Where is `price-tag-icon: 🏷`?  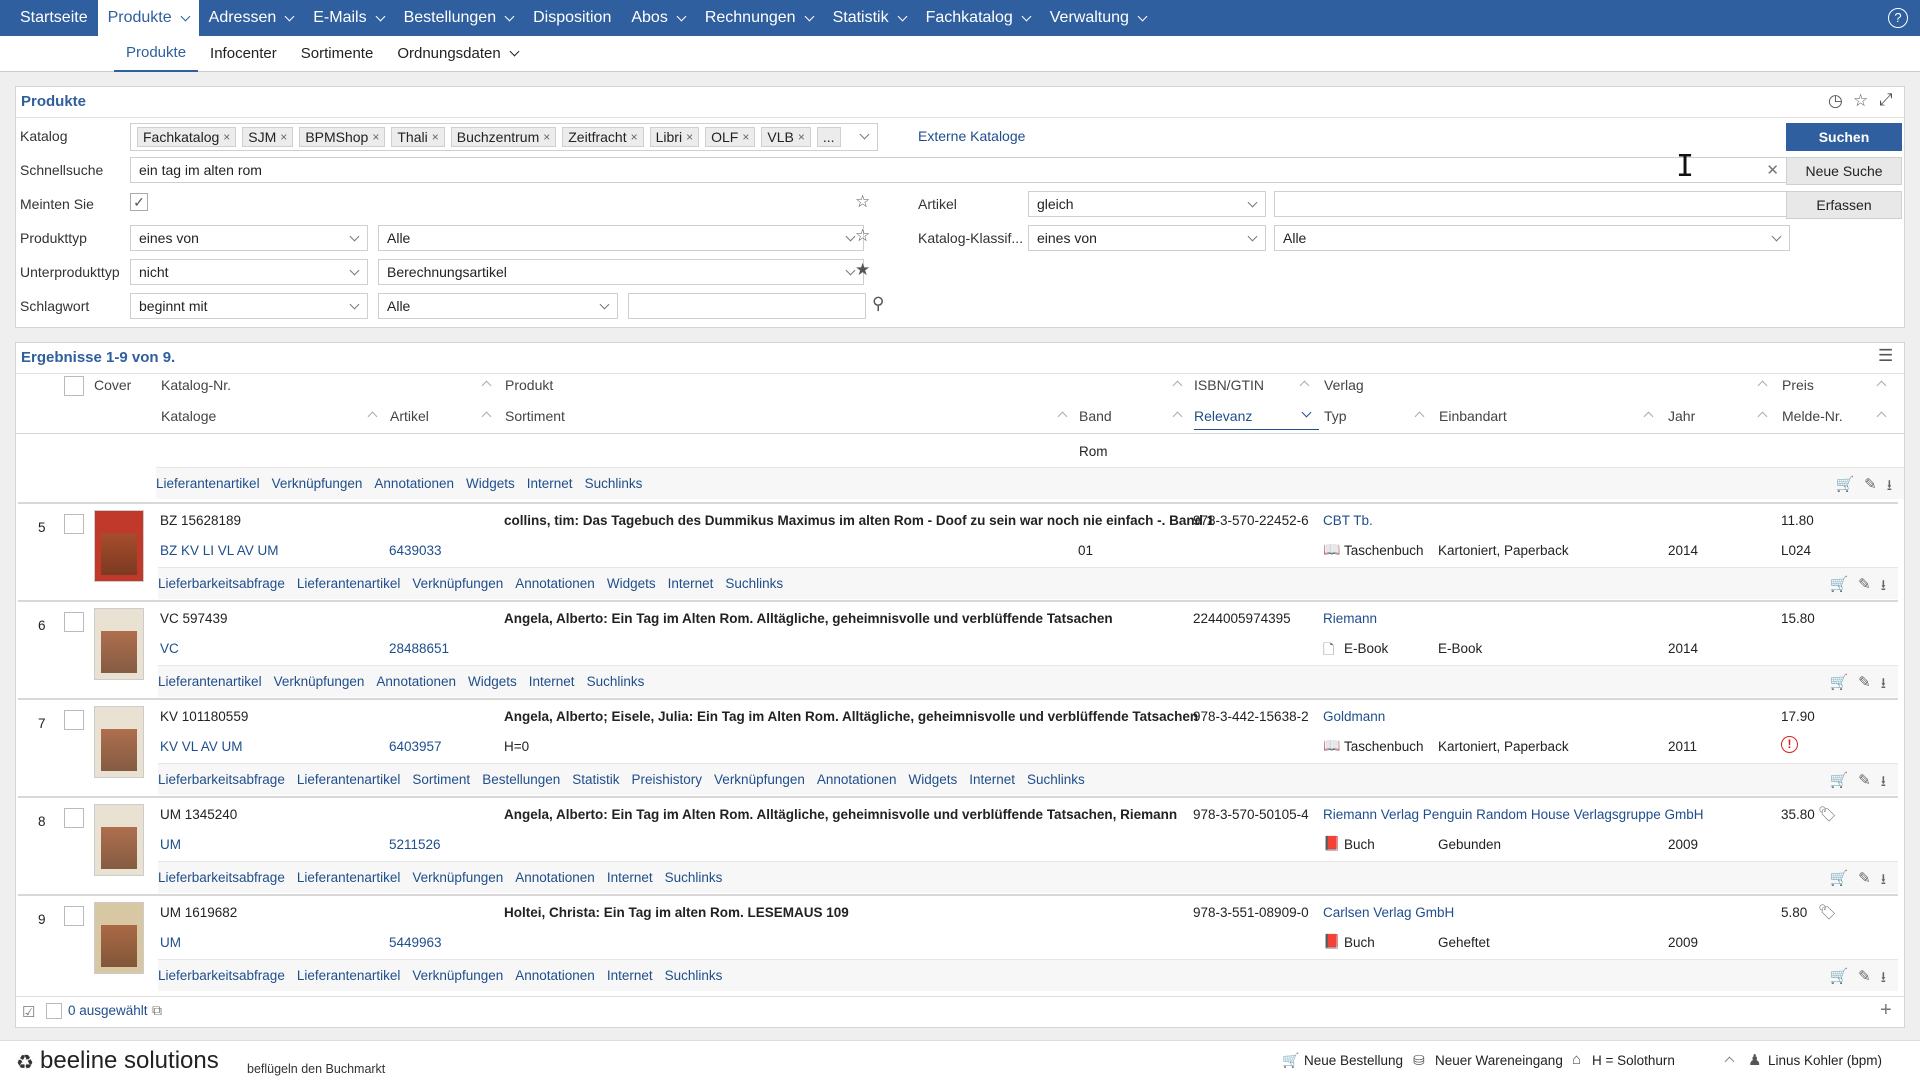 price-tag-icon: 🏷 is located at coordinates (1827, 912).